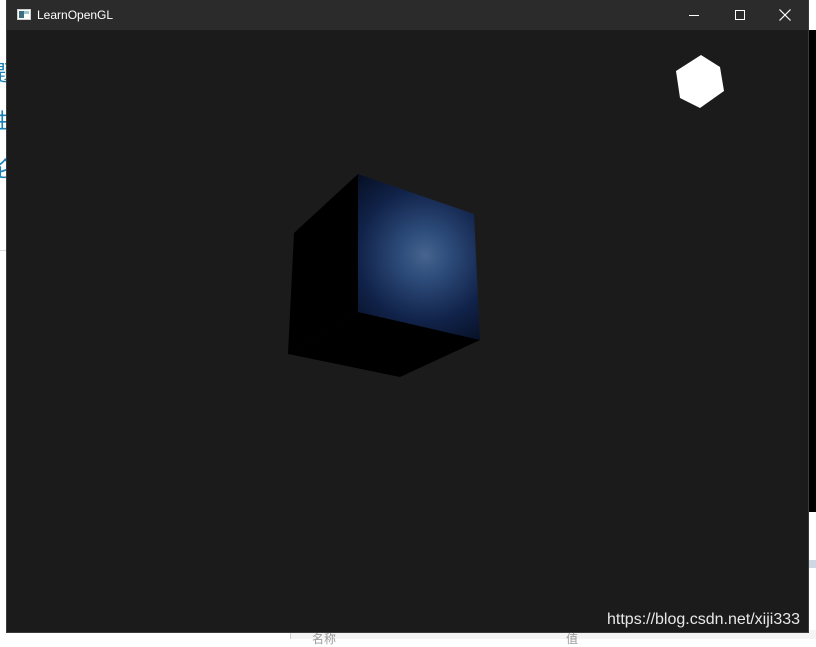 This screenshot has height=647, width=816. What do you see at coordinates (812, 271) in the screenshot?
I see `background-right-panel` at bounding box center [812, 271].